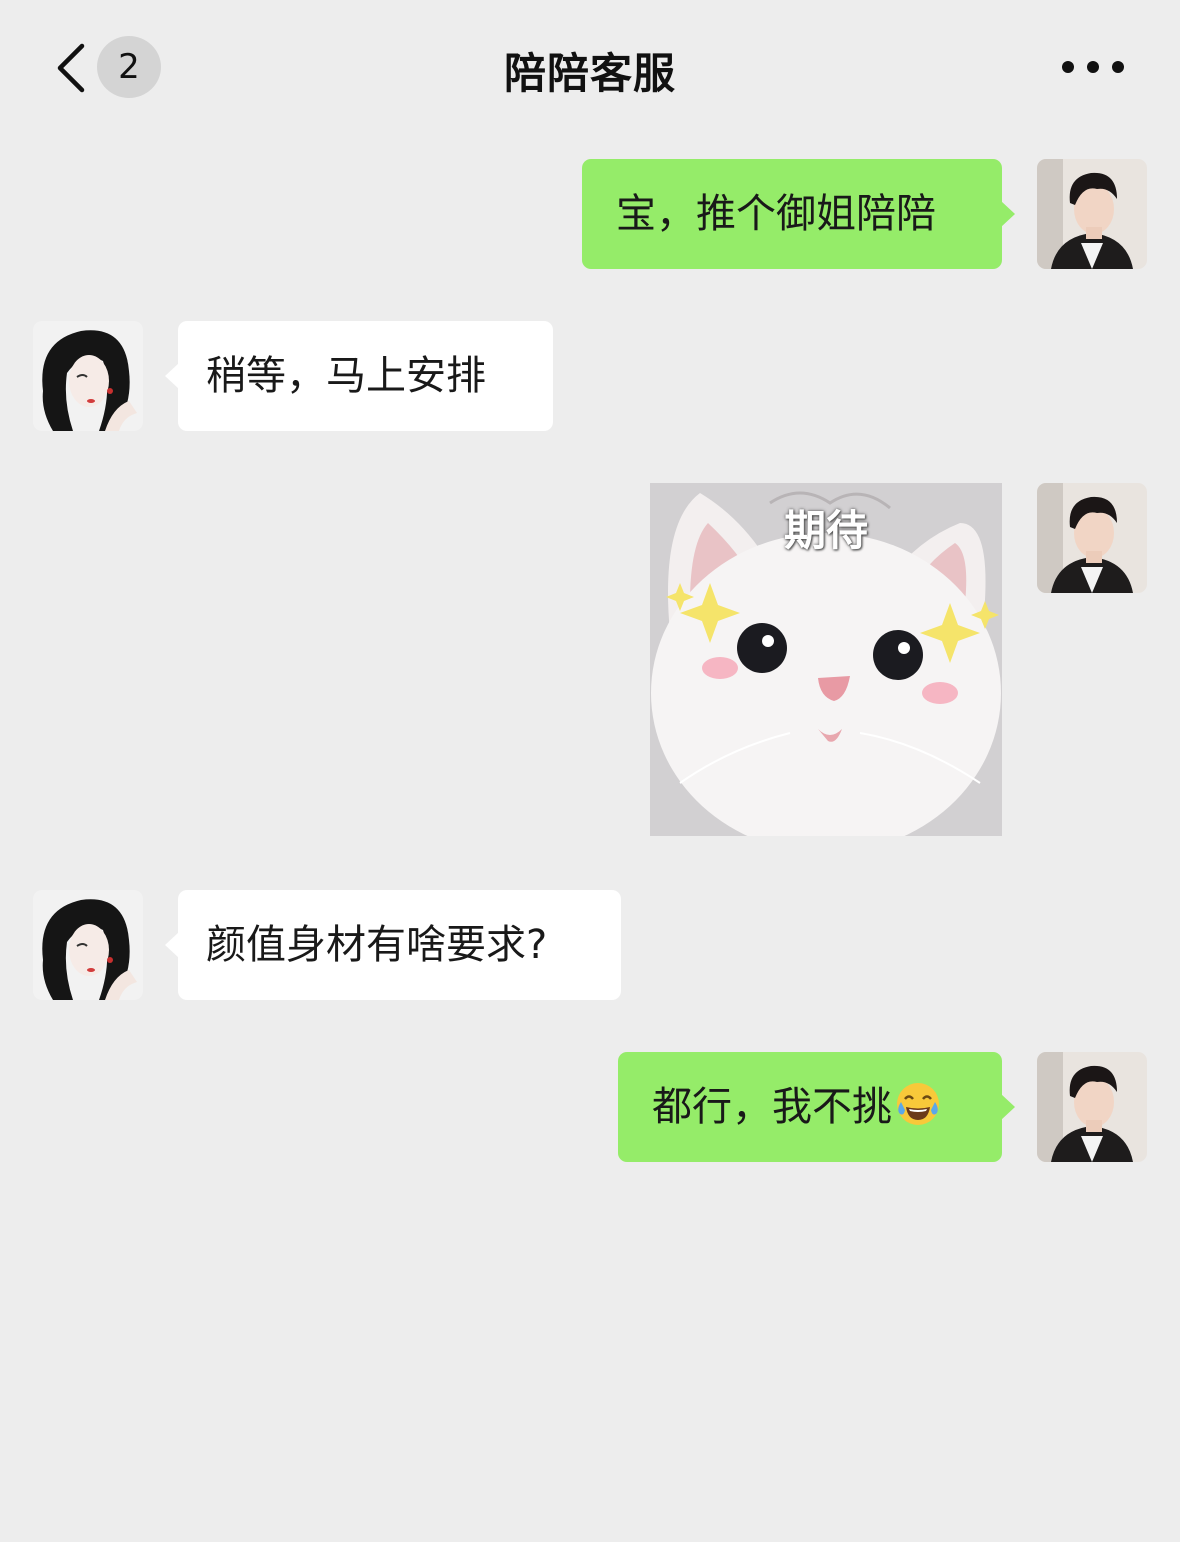 Image resolution: width=1180 pixels, height=1542 pixels. I want to click on message-bubble-received: 颜值身材有啥要求?, so click(393, 945).